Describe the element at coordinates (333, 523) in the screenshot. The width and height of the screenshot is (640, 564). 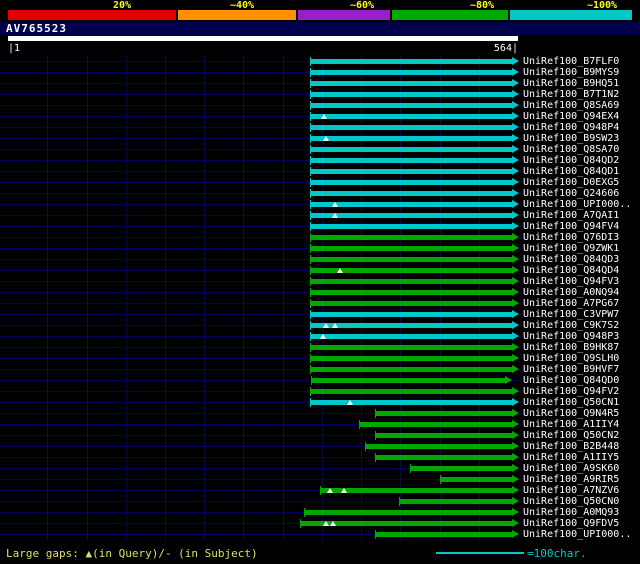
I see `gap-marker-icon` at that location.